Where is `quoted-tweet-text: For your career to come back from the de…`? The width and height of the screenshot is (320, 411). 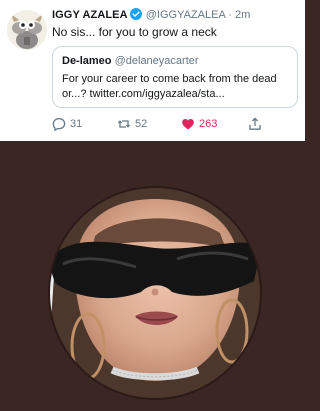
quoted-tweet-text: For your career to come back from the de… is located at coordinates (169, 86).